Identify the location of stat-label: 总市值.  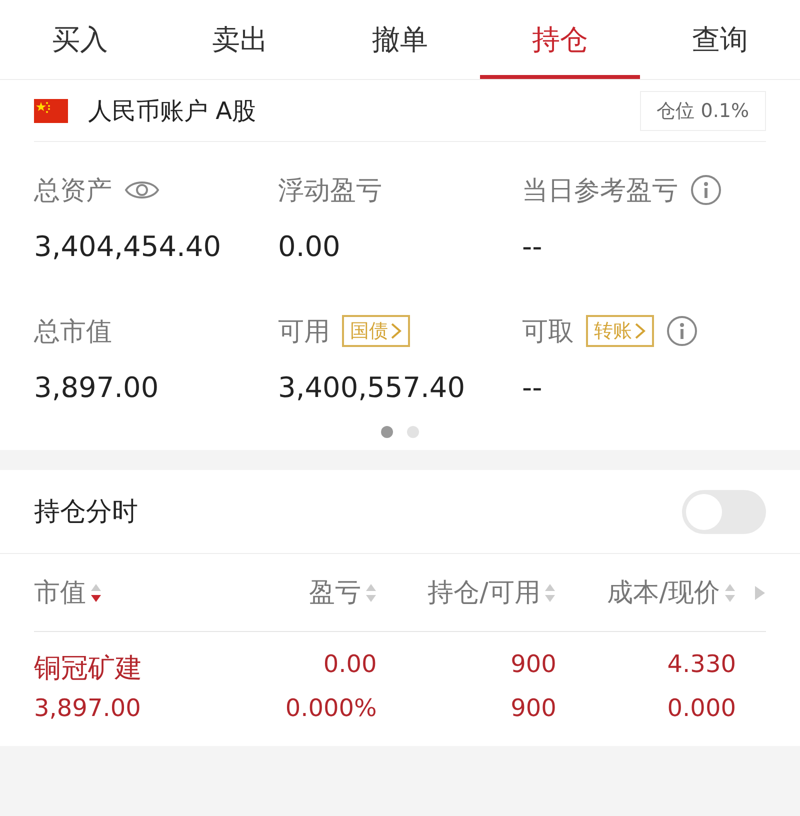
(73, 332).